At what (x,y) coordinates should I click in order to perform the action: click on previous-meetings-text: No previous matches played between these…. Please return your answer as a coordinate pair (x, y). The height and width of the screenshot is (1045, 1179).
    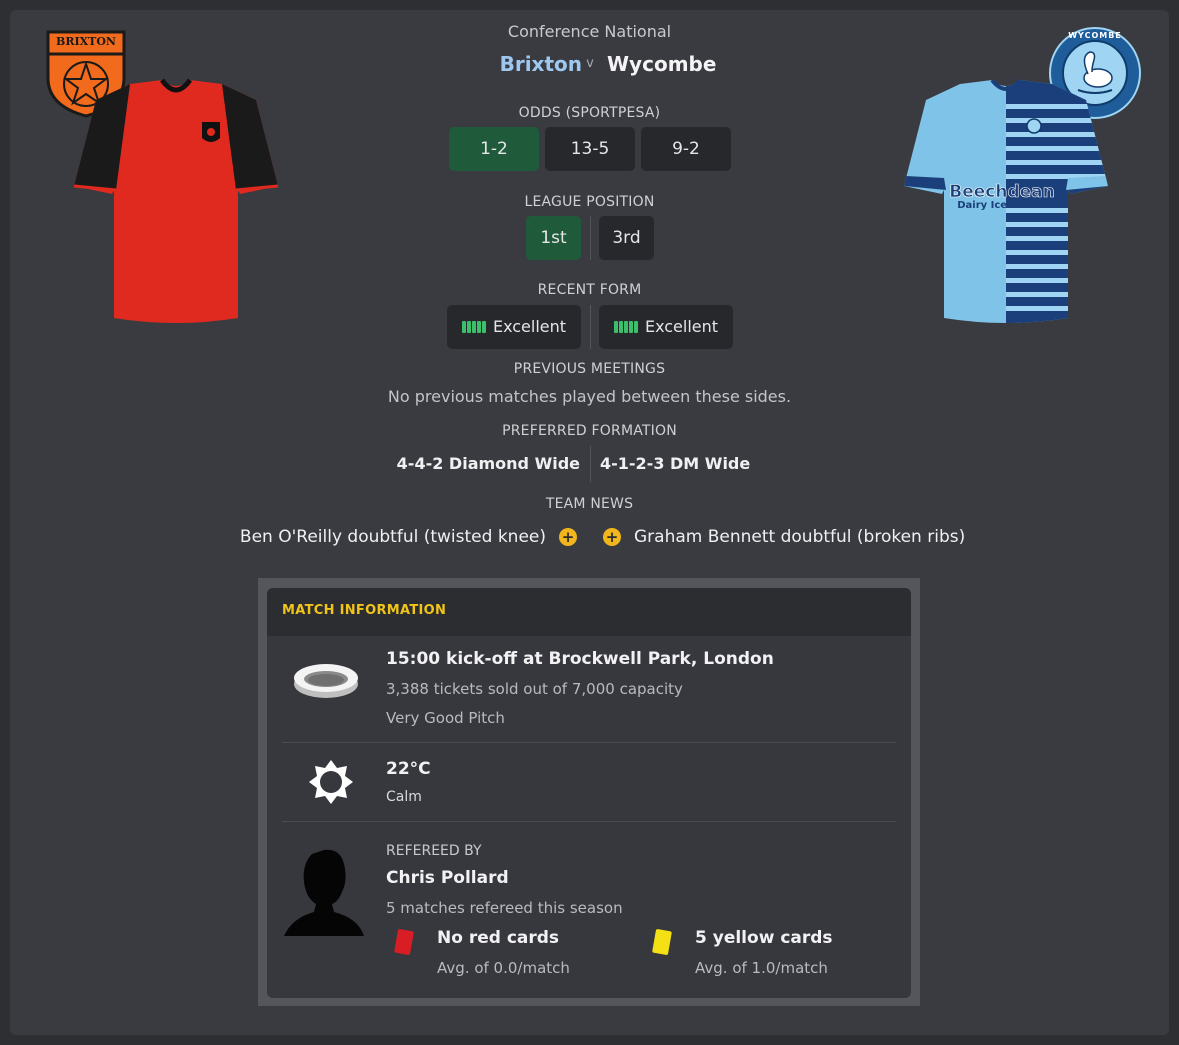
    Looking at the image, I should click on (589, 396).